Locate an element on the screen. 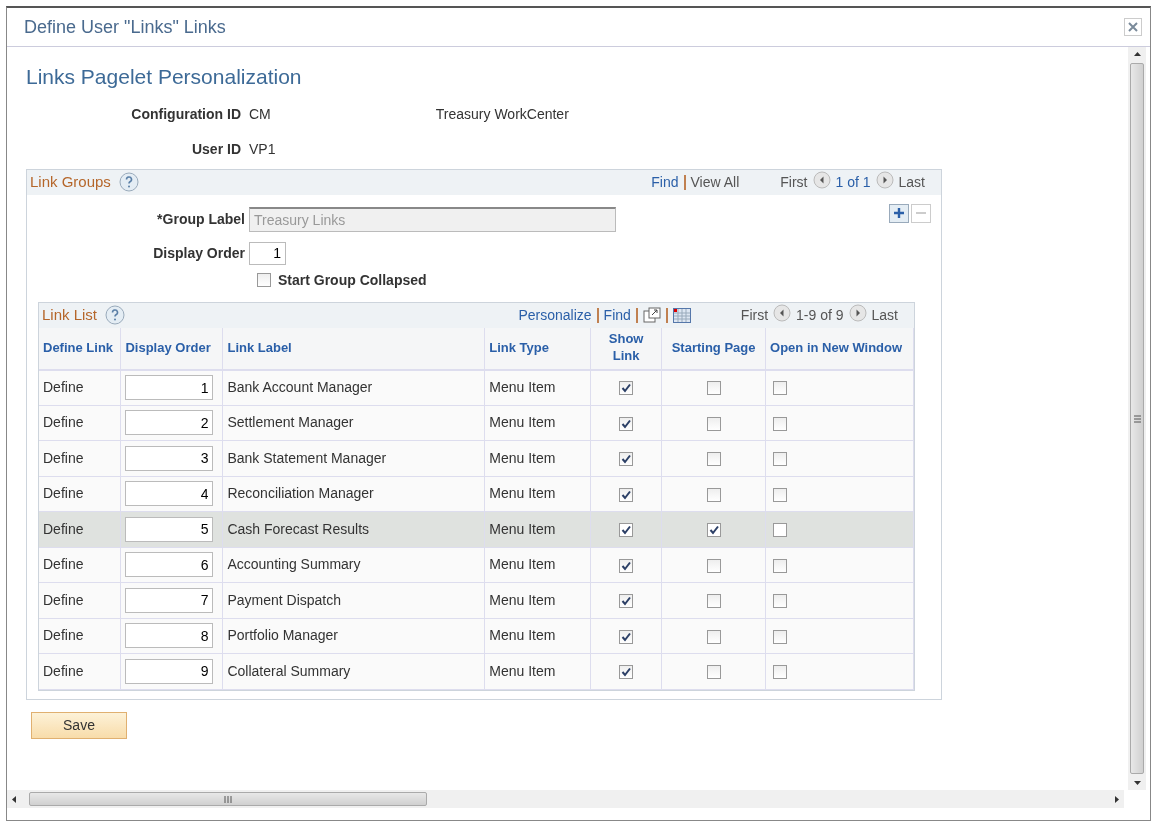  table-row: Define 8 Portfolio Manager Menu Item is located at coordinates (476, 636).